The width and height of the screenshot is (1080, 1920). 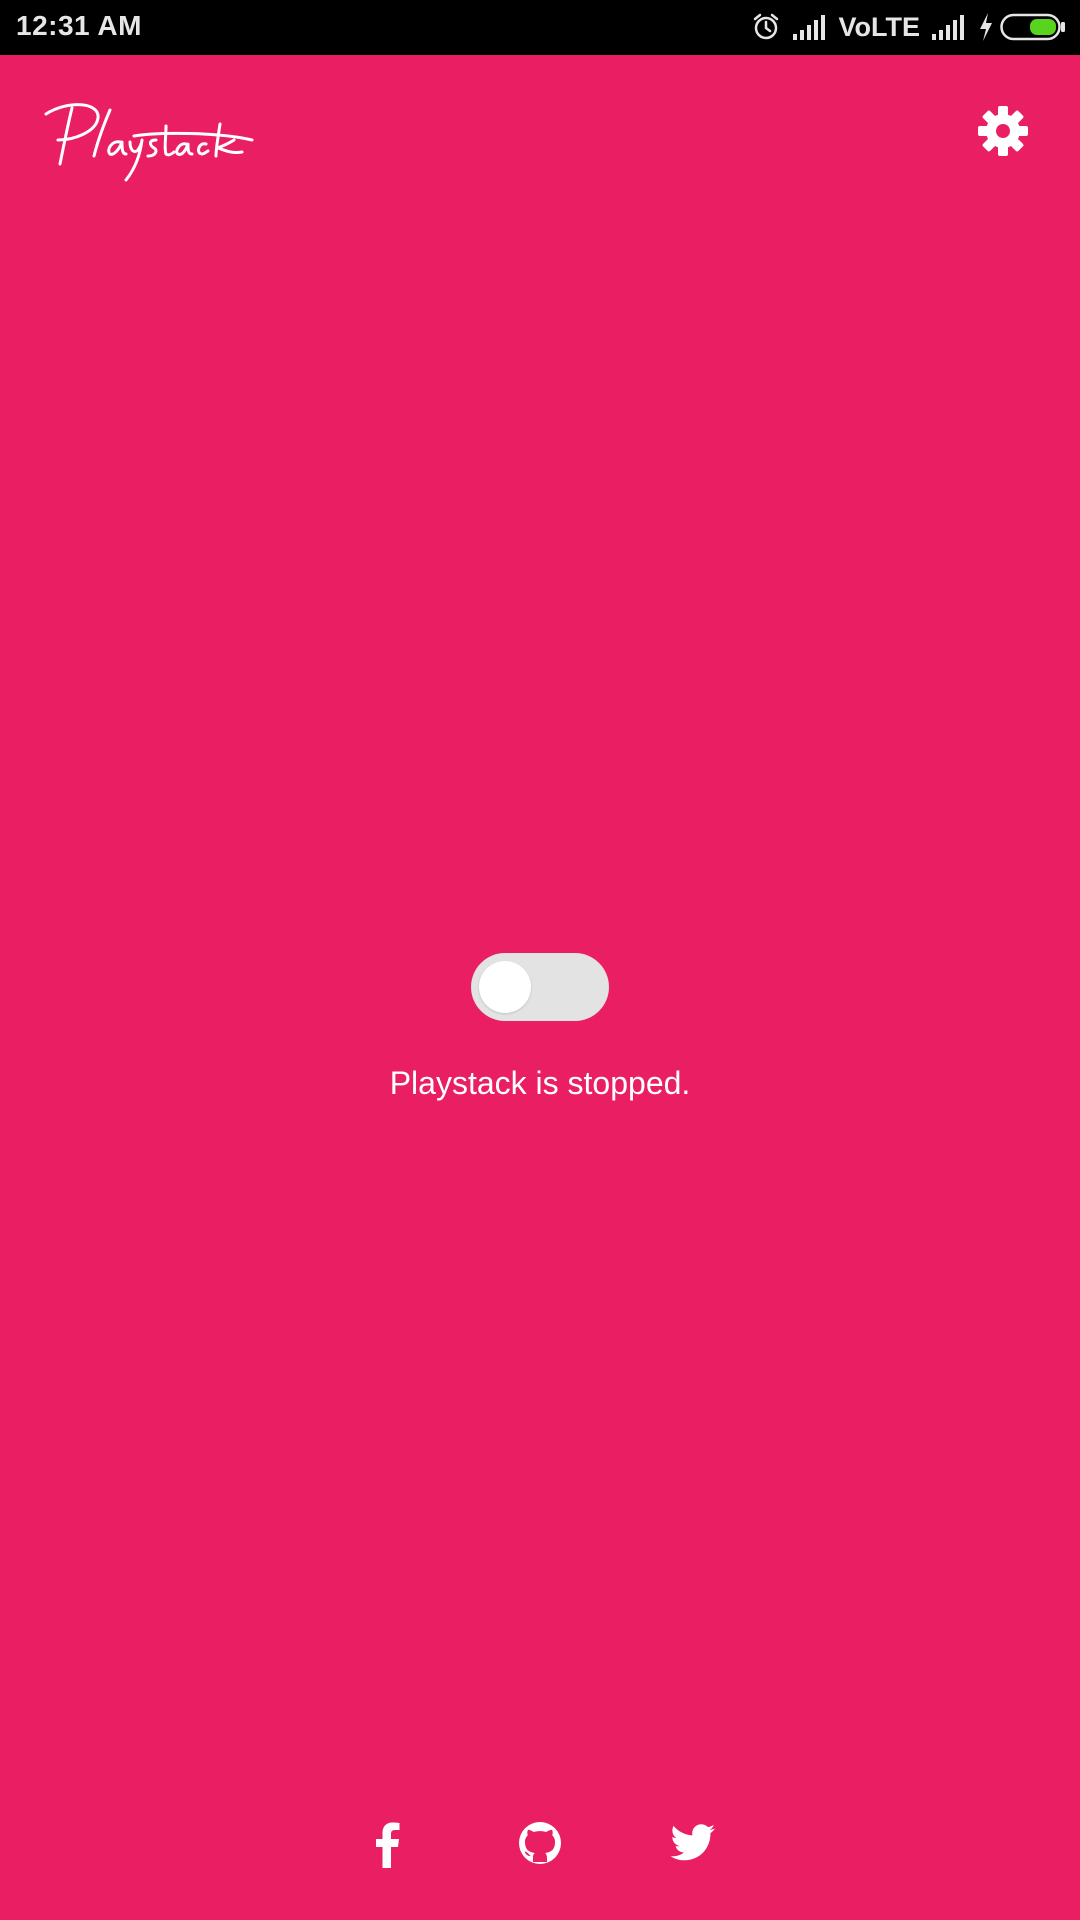 I want to click on alarm-icon, so click(x=765, y=26).